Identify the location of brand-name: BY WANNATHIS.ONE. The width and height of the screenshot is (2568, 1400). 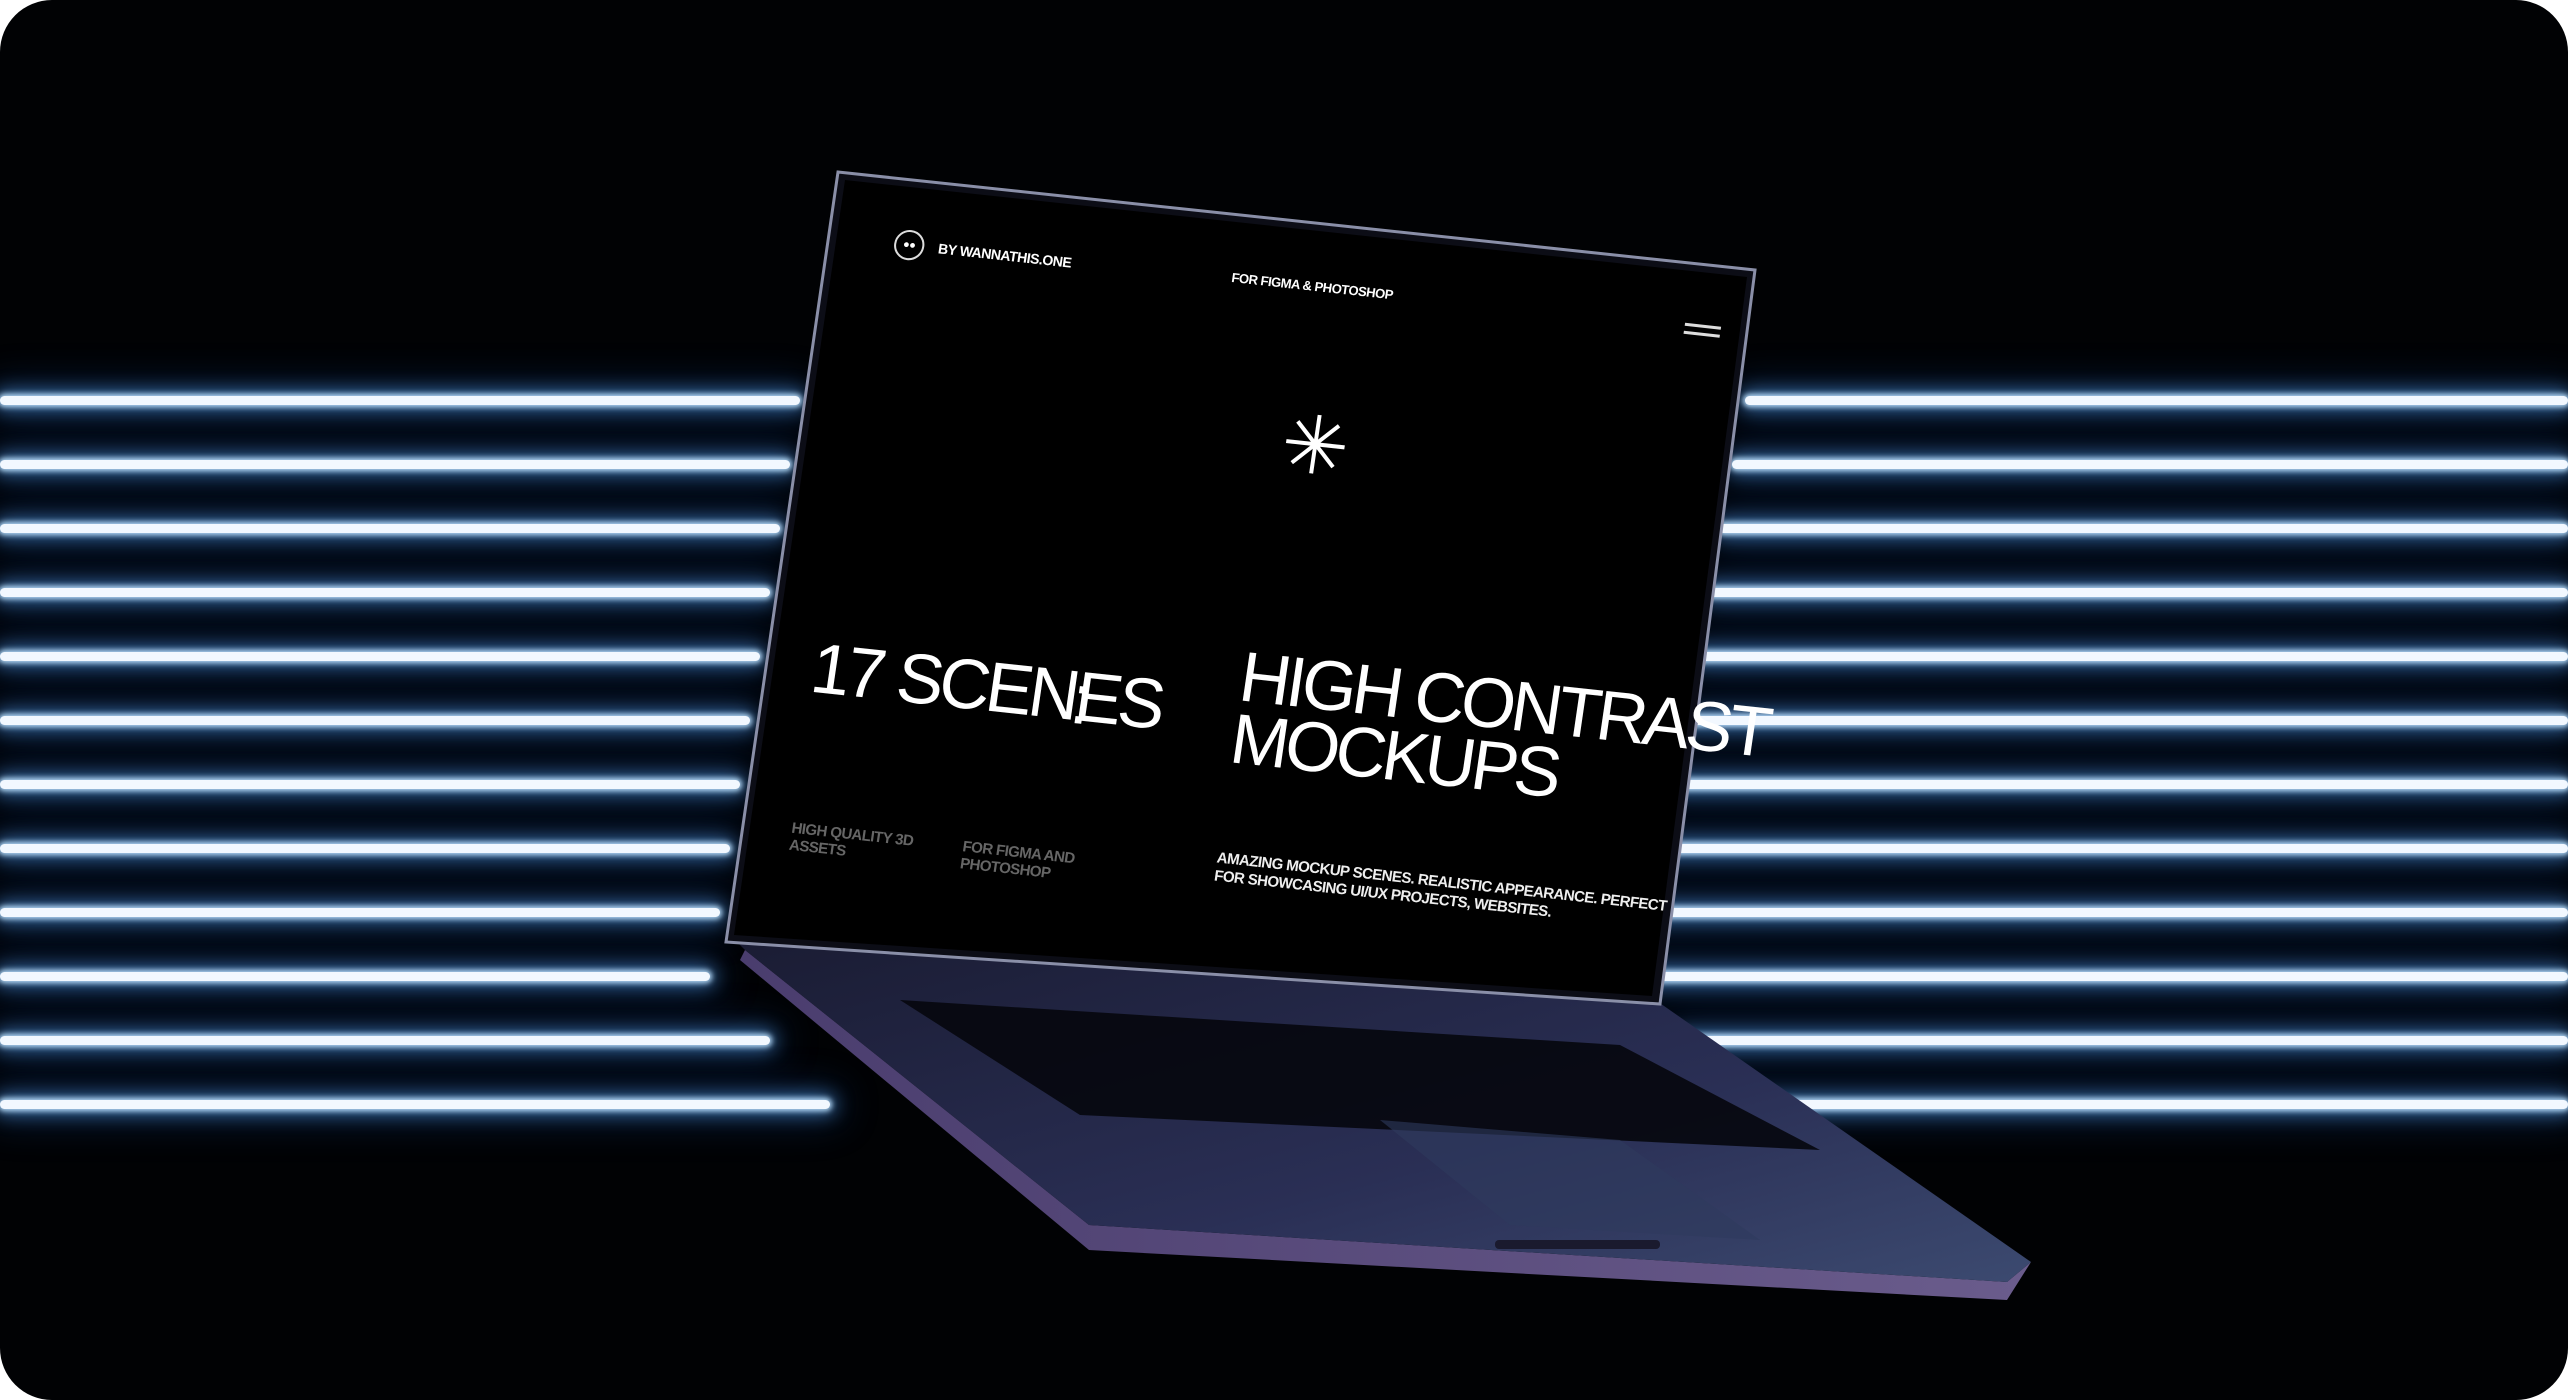
(1005, 255).